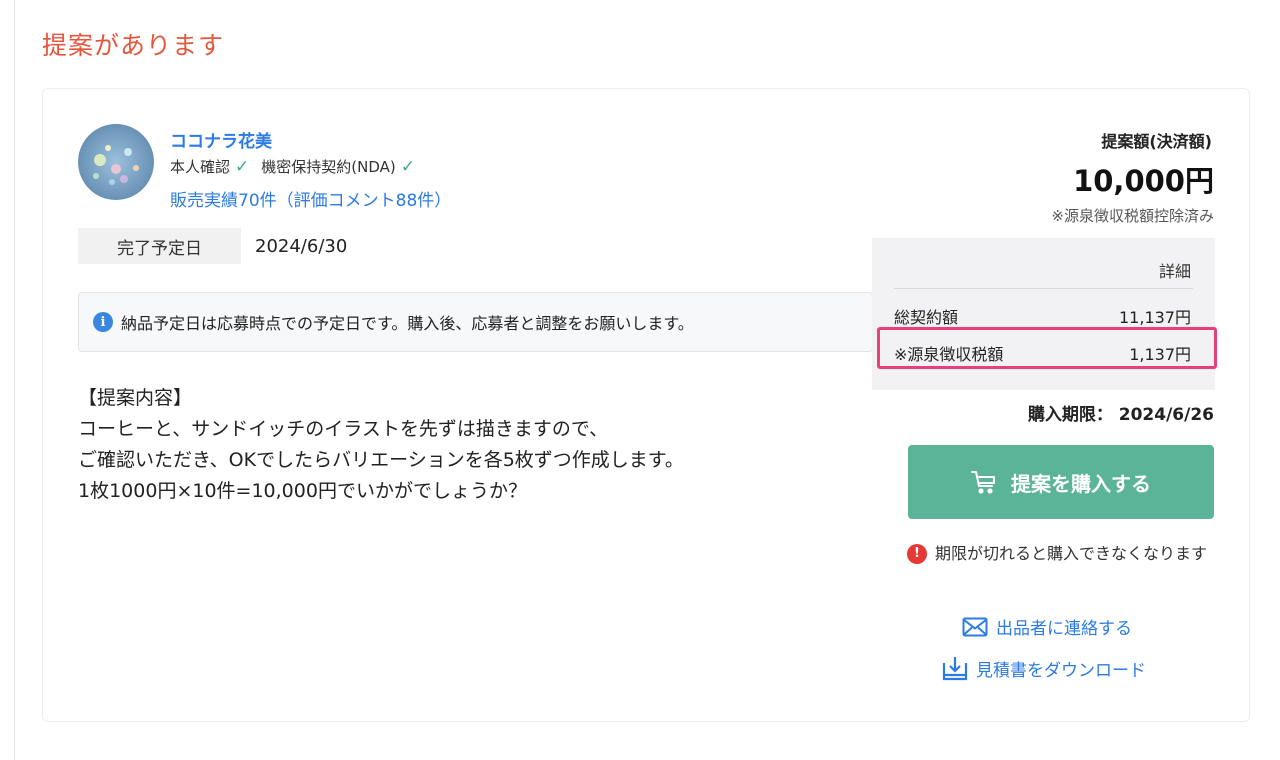 The width and height of the screenshot is (1280, 760). Describe the element at coordinates (1042, 316) in the screenshot. I see `total-contract-row: 総契約額 11,137円` at that location.